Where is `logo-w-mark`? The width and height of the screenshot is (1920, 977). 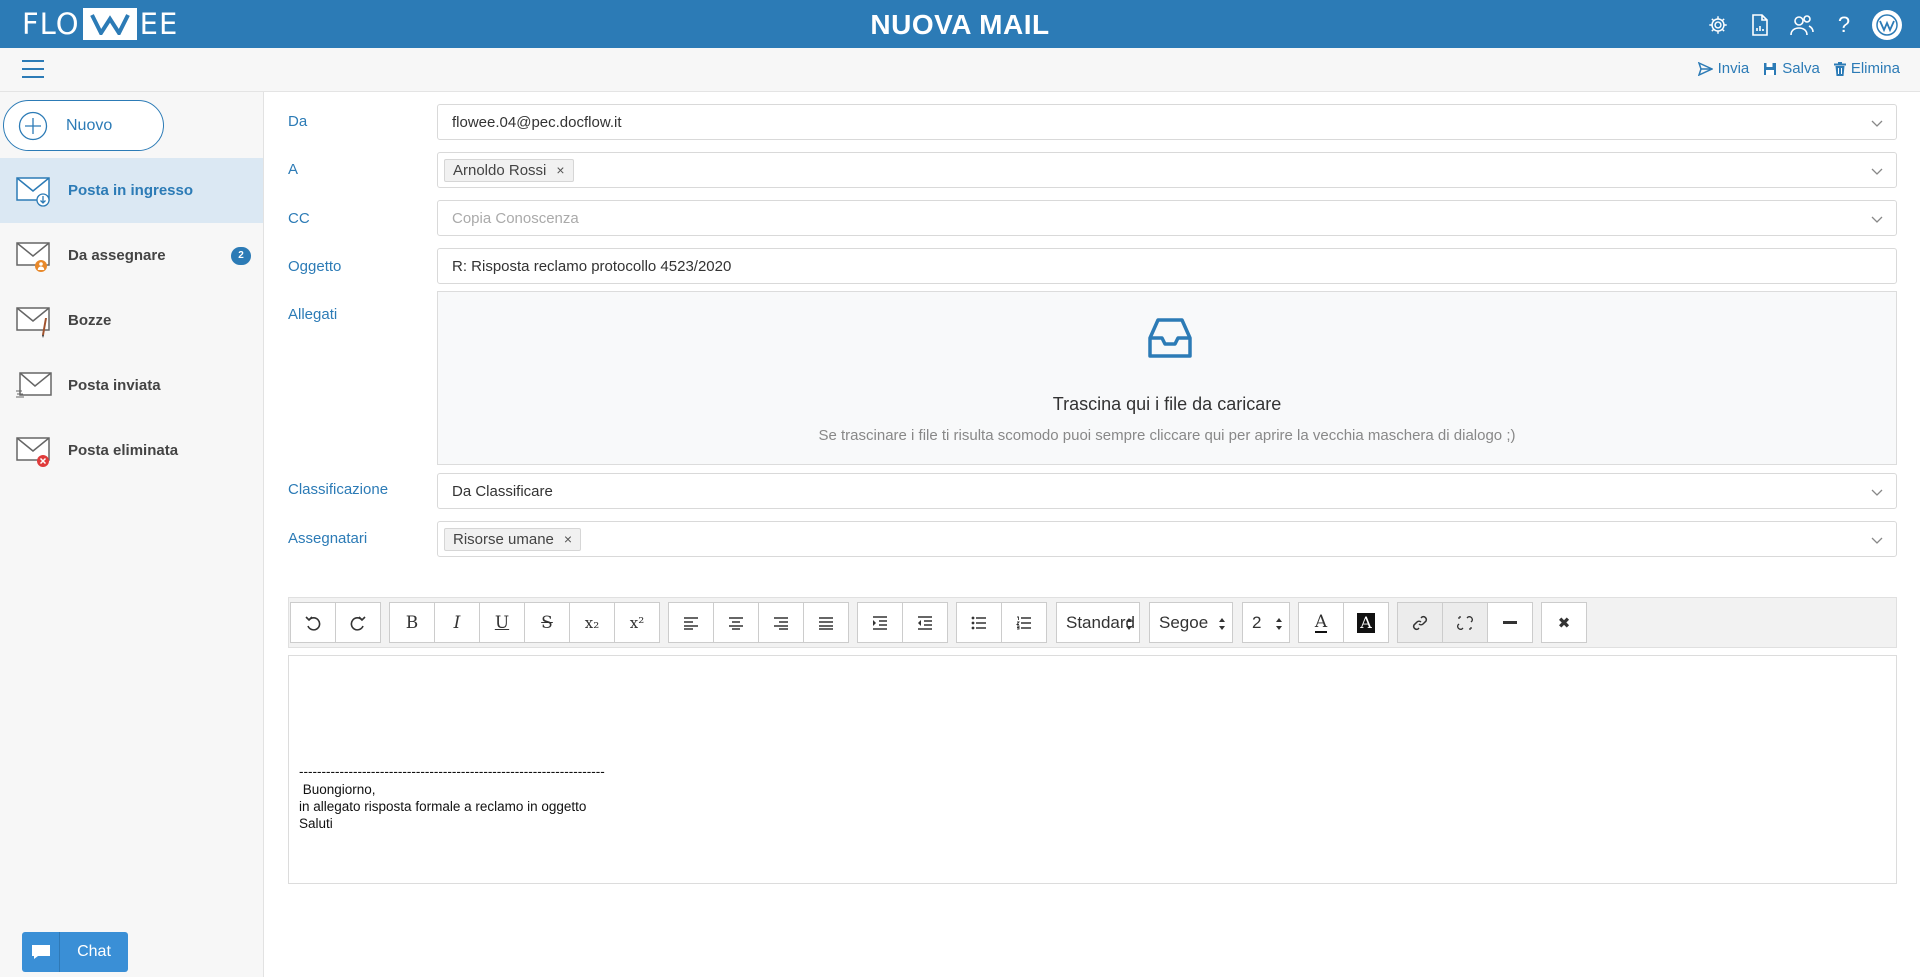
logo-w-mark is located at coordinates (109, 24).